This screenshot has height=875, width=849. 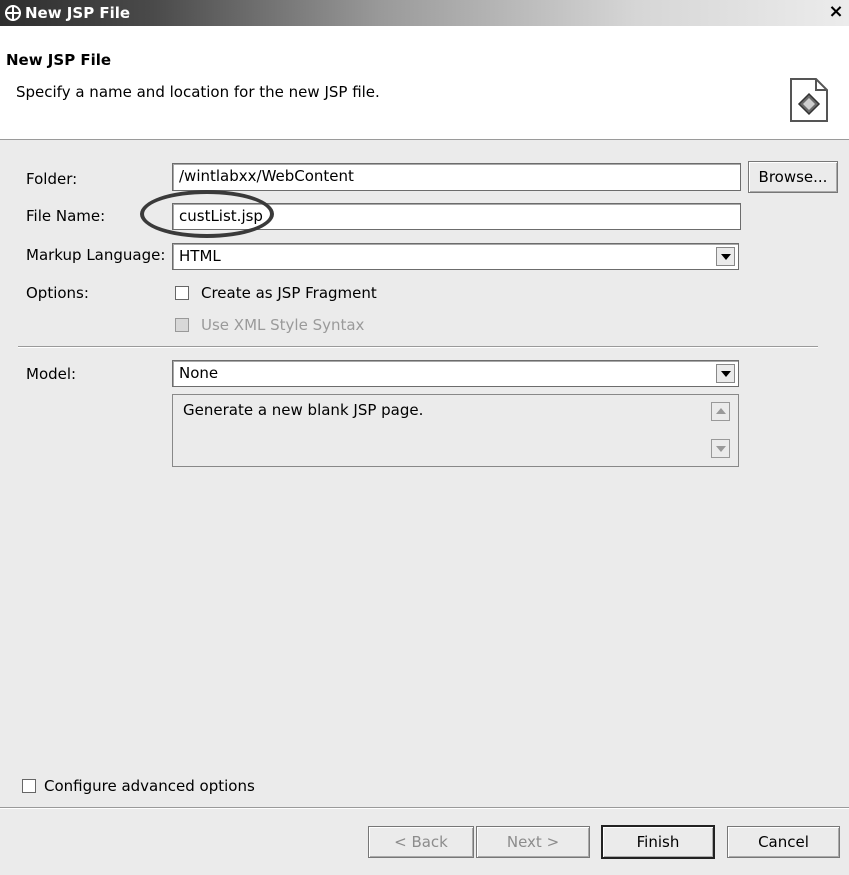 I want to click on button-bar-separator, so click(x=424, y=808).